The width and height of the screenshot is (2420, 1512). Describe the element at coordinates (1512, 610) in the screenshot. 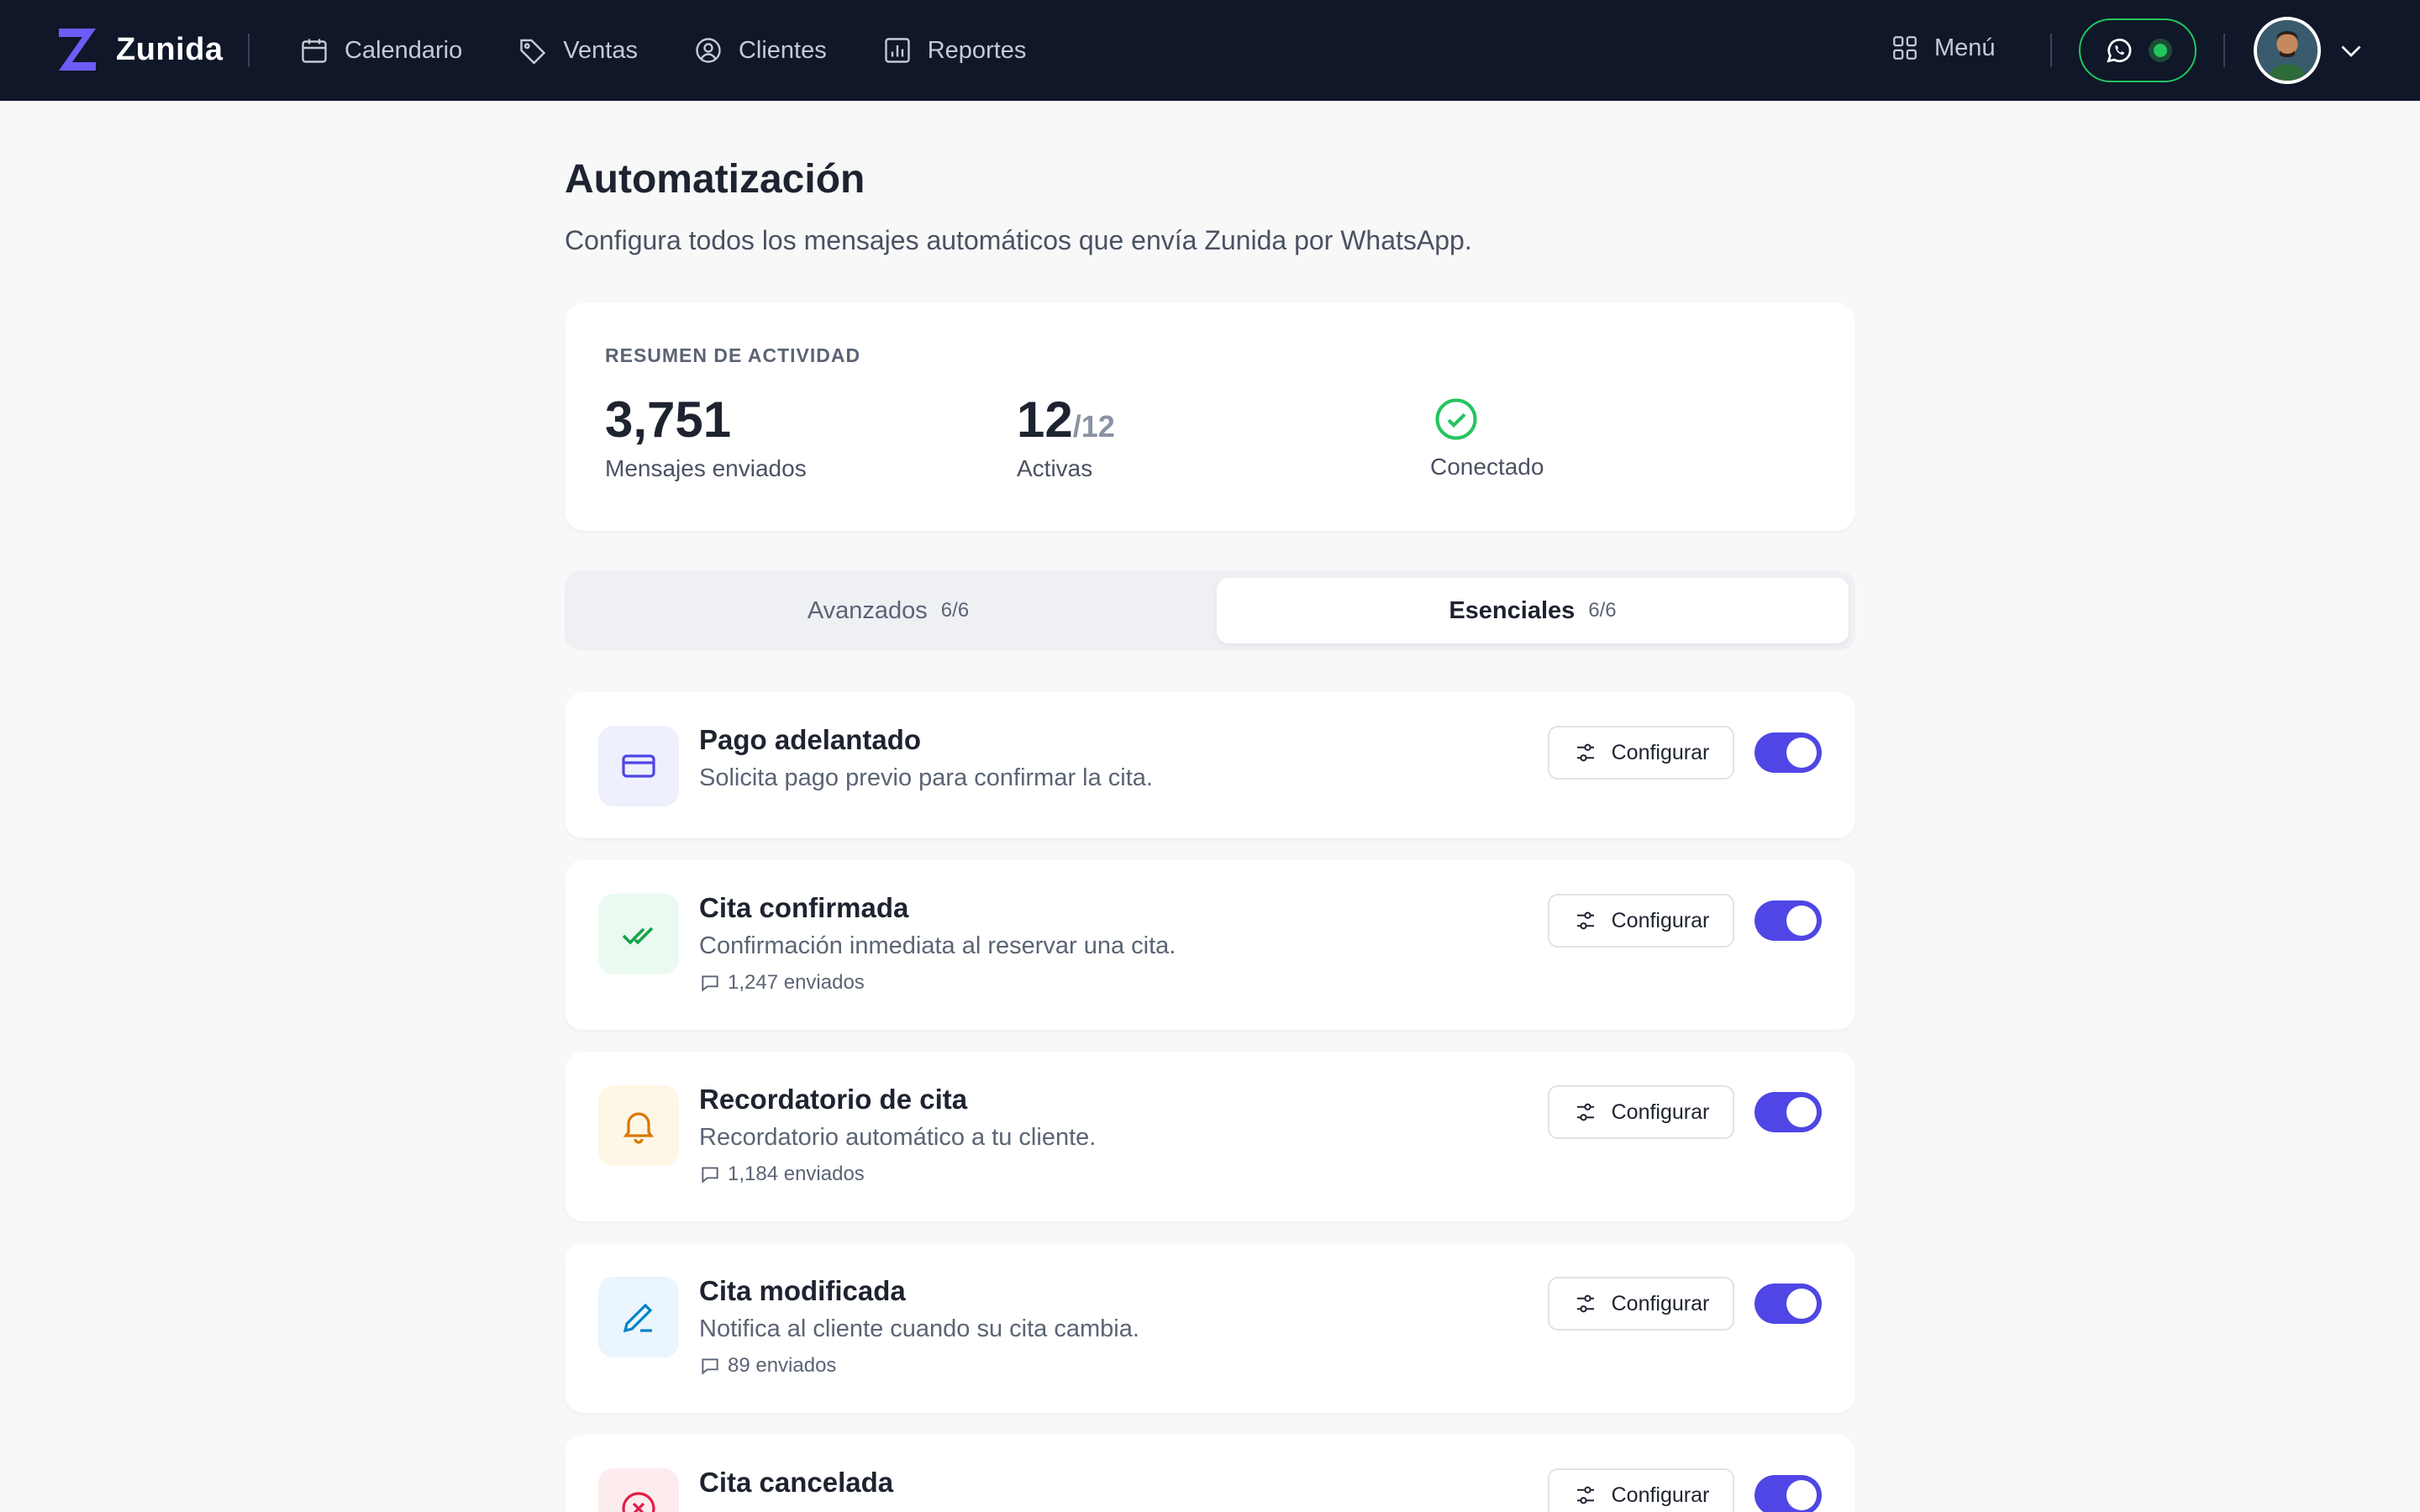

I see `tab-label: Esenciales` at that location.